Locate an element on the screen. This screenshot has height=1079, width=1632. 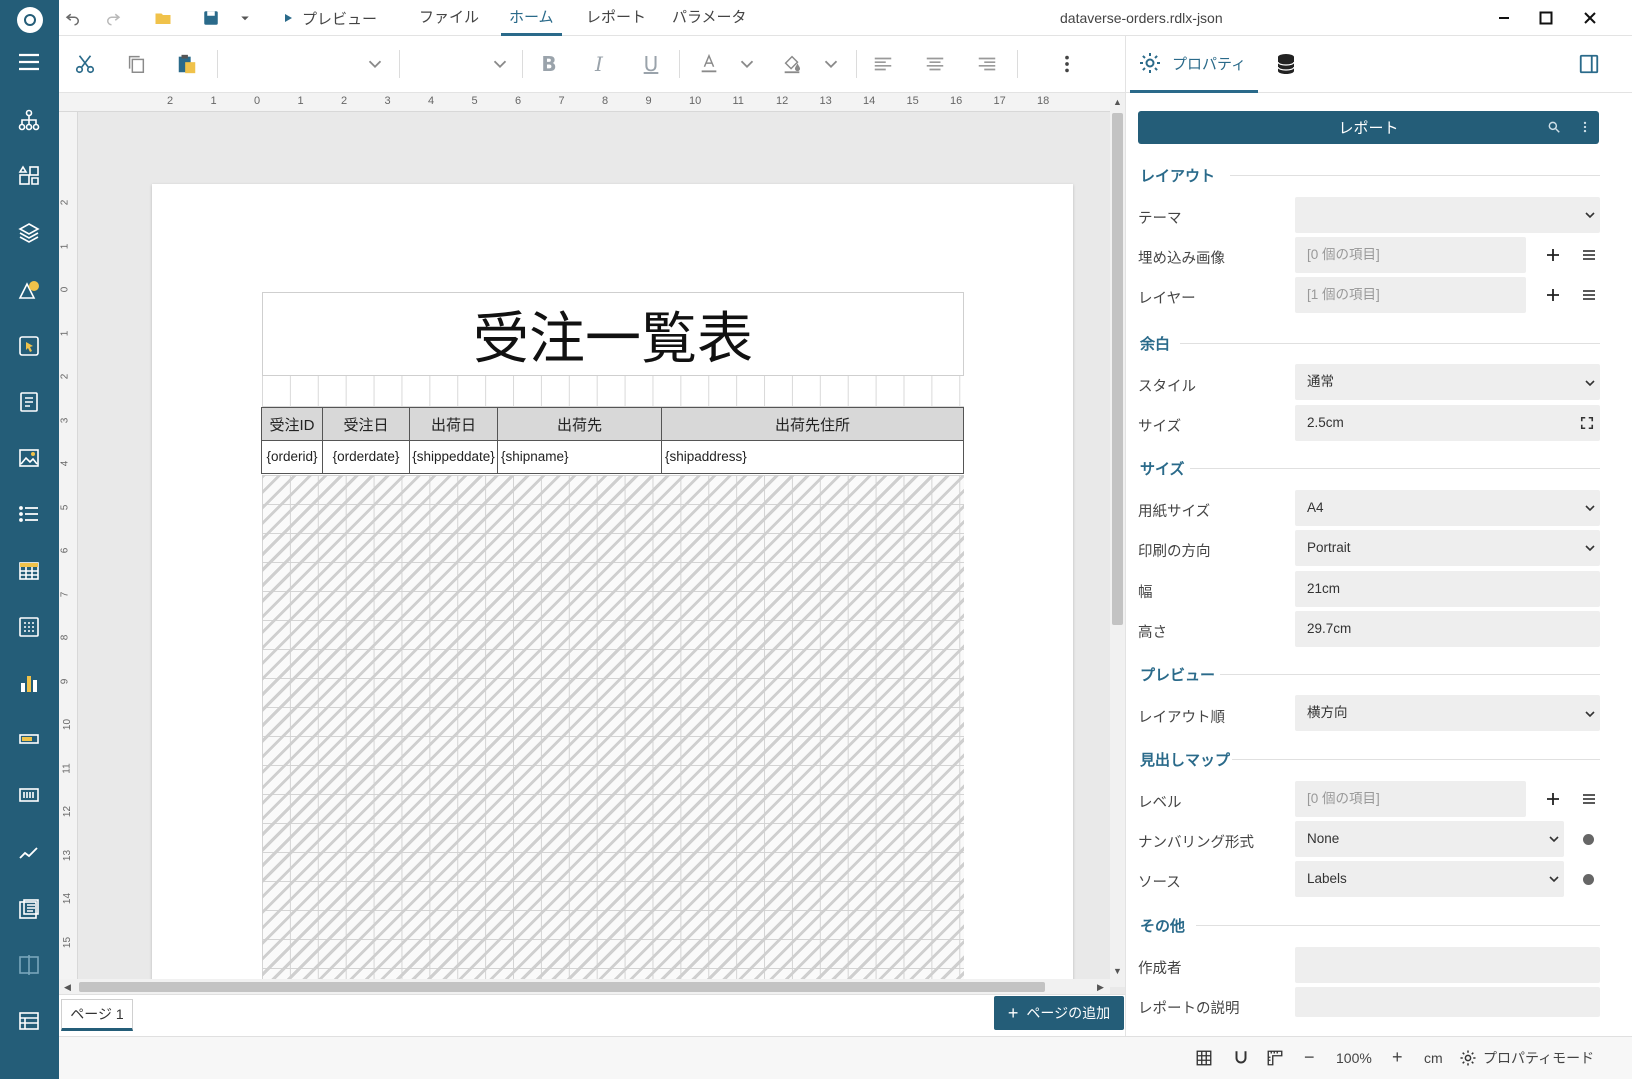
scroll-right-icon: ▶ is located at coordinates (1100, 987).